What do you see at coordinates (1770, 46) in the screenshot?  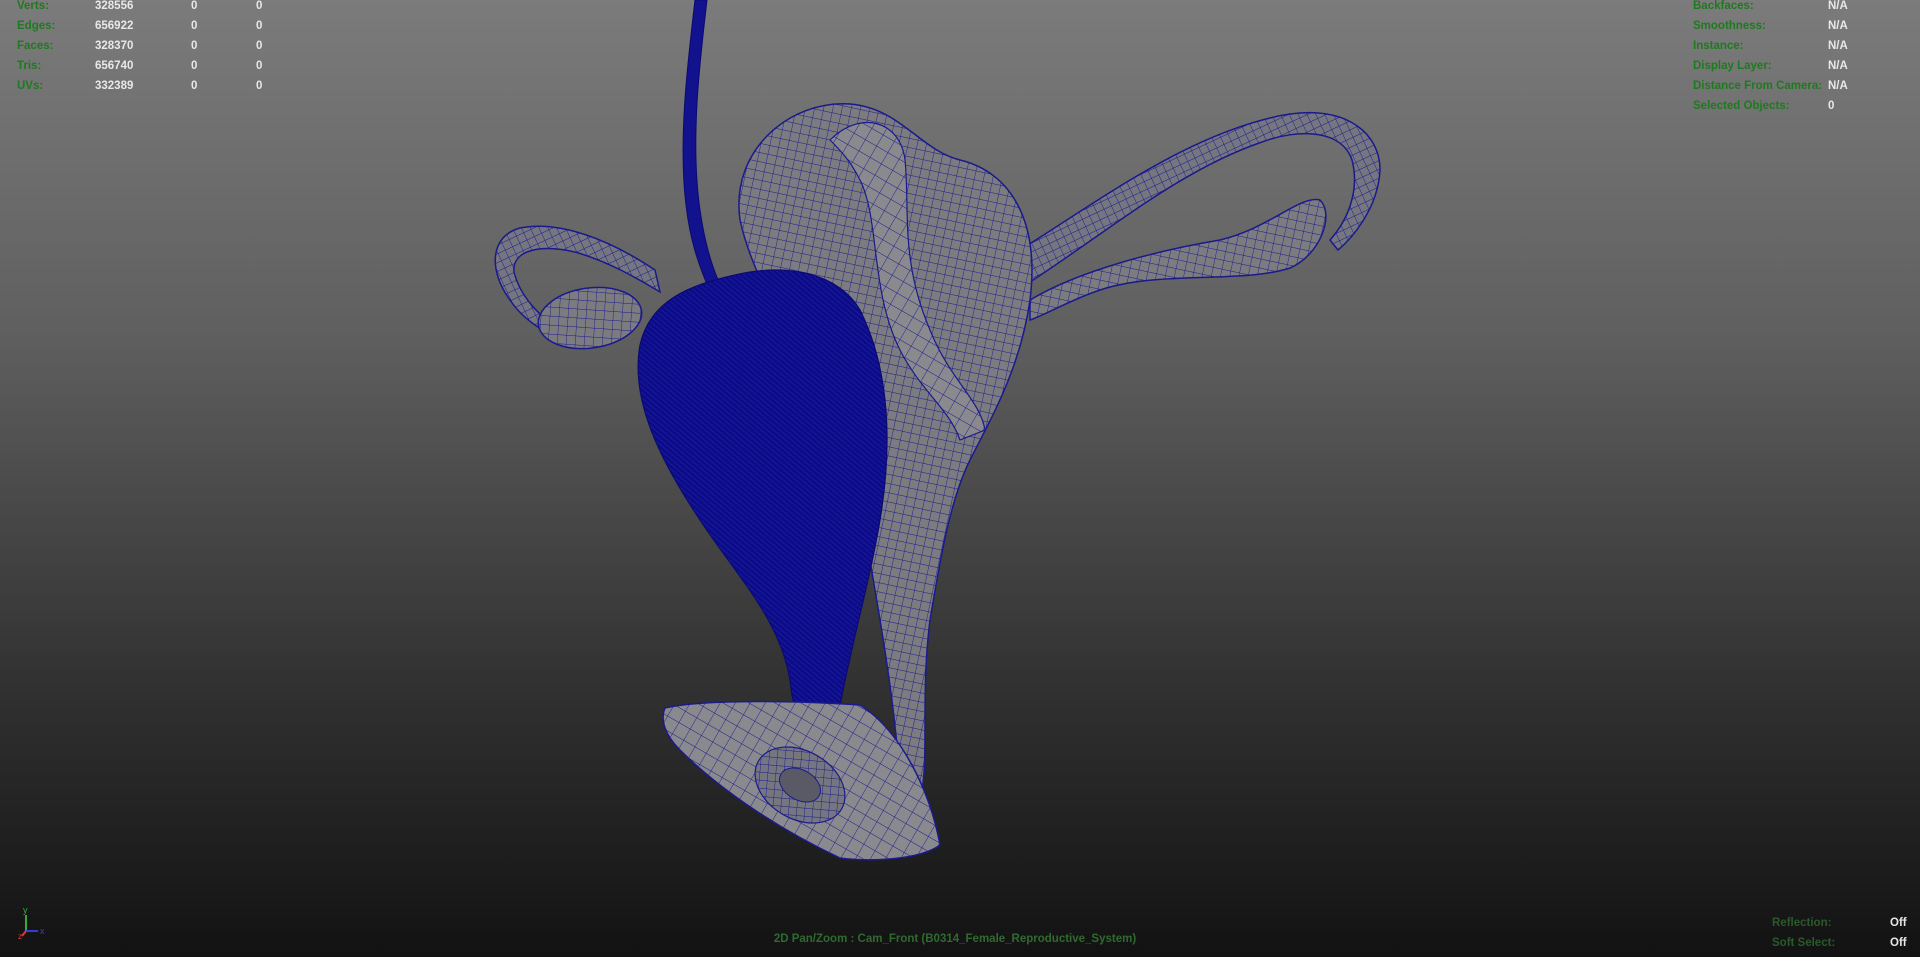 I see `info-row-instance: Instance: N/A` at bounding box center [1770, 46].